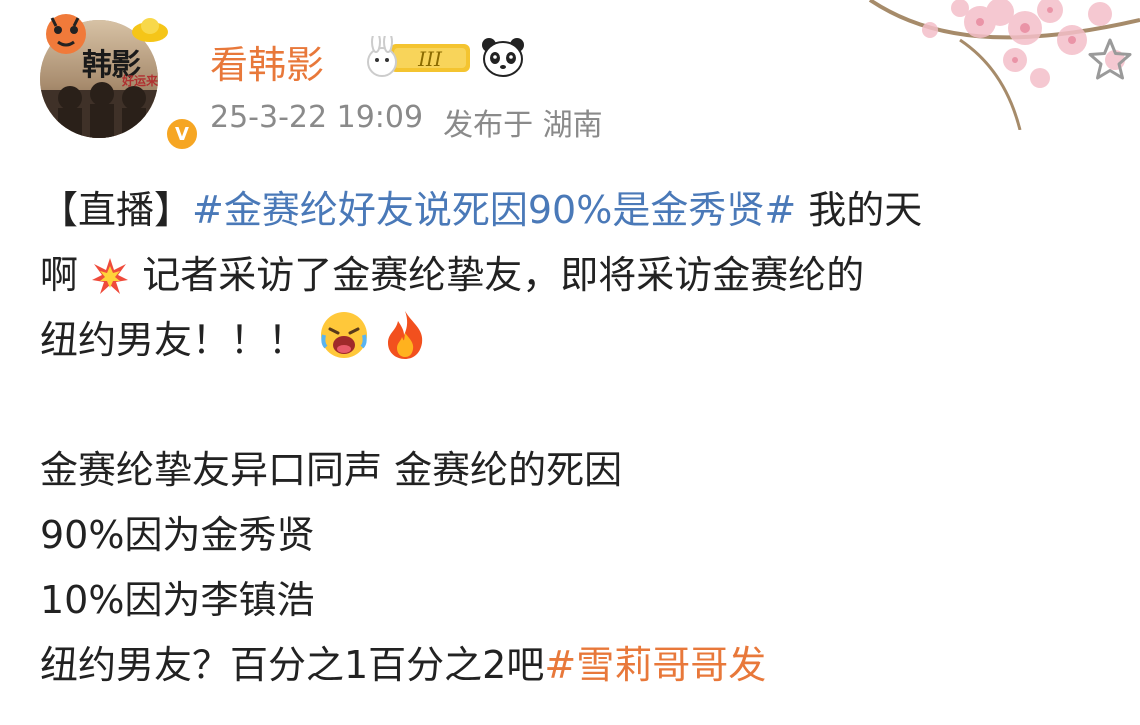  Describe the element at coordinates (182, 134) in the screenshot. I see `verified-icon: V` at that location.